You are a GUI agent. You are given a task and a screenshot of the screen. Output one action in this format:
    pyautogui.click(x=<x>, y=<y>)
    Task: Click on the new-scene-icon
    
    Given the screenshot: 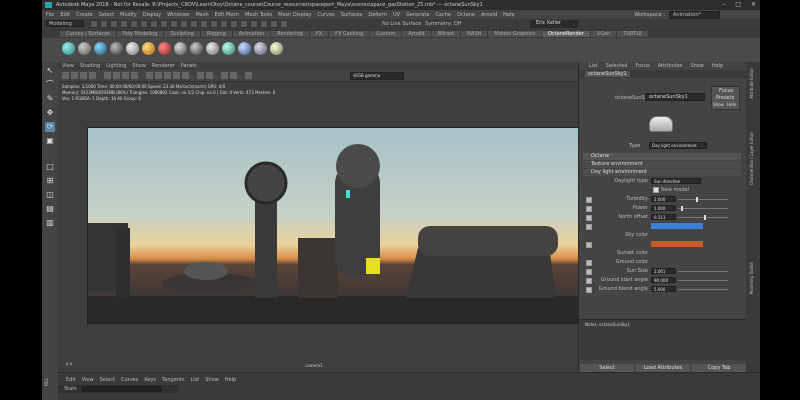 What is the action you would take?
    pyautogui.click(x=94, y=24)
    